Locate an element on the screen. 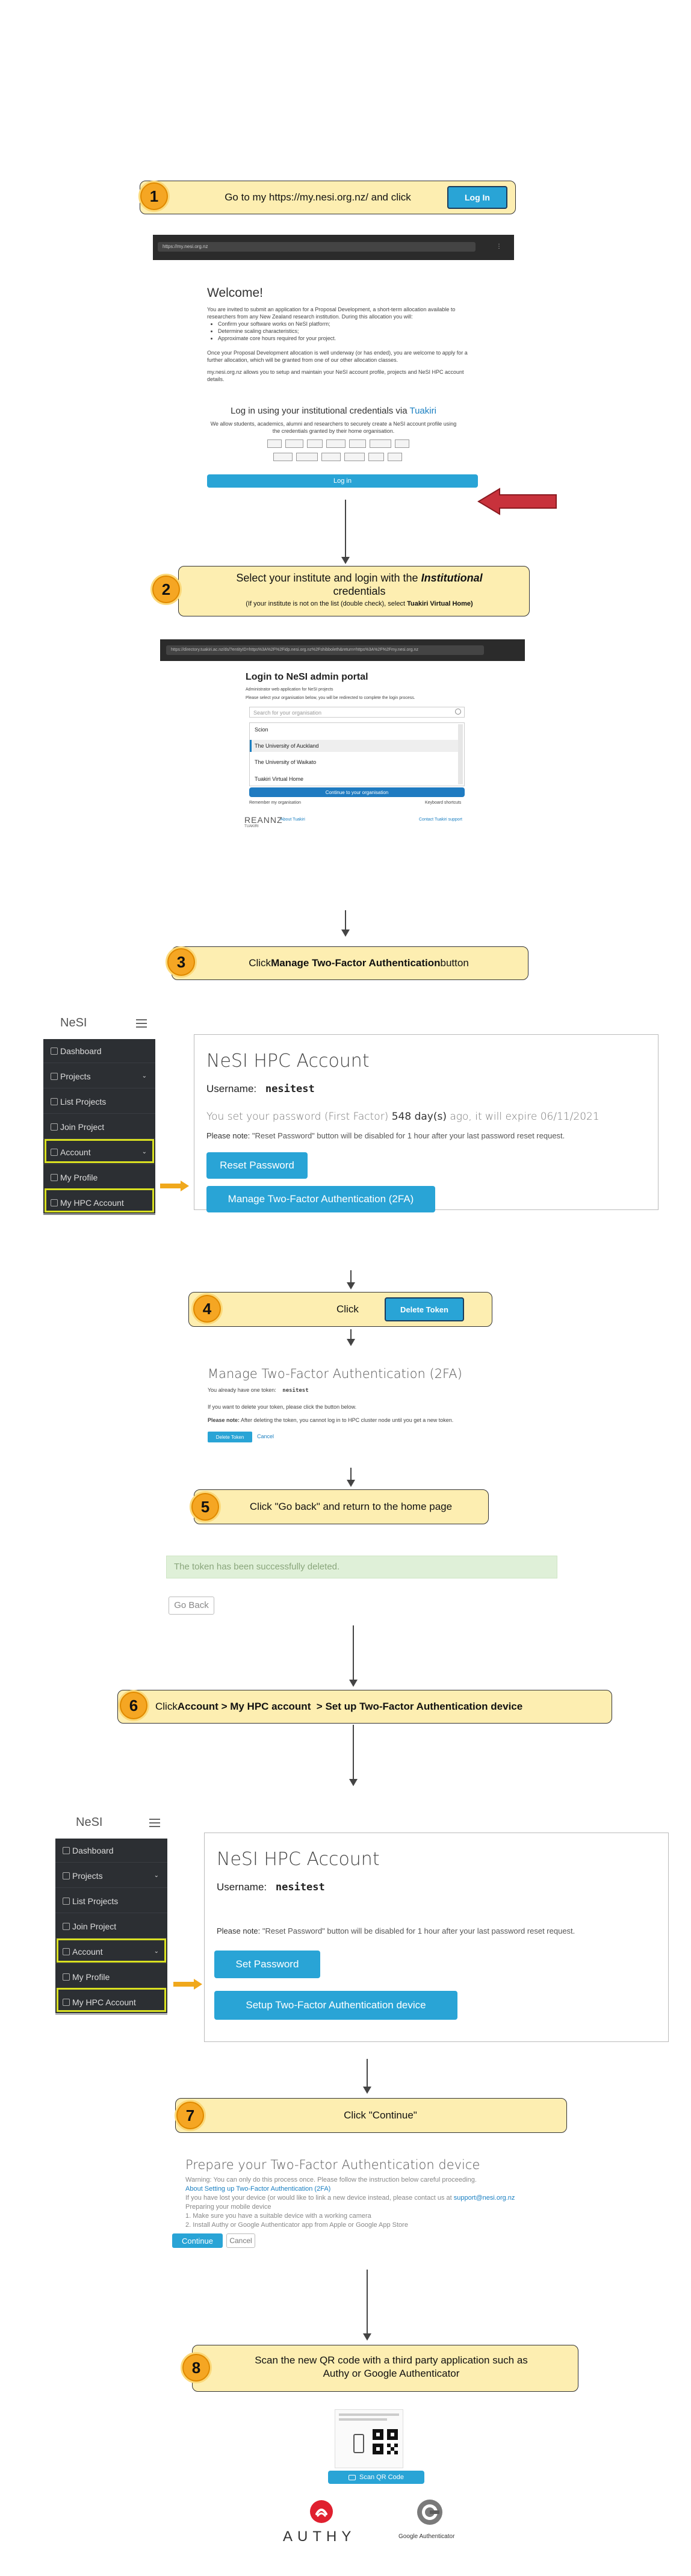 The height and width of the screenshot is (2576, 691). step8-number: 8 is located at coordinates (196, 2367).